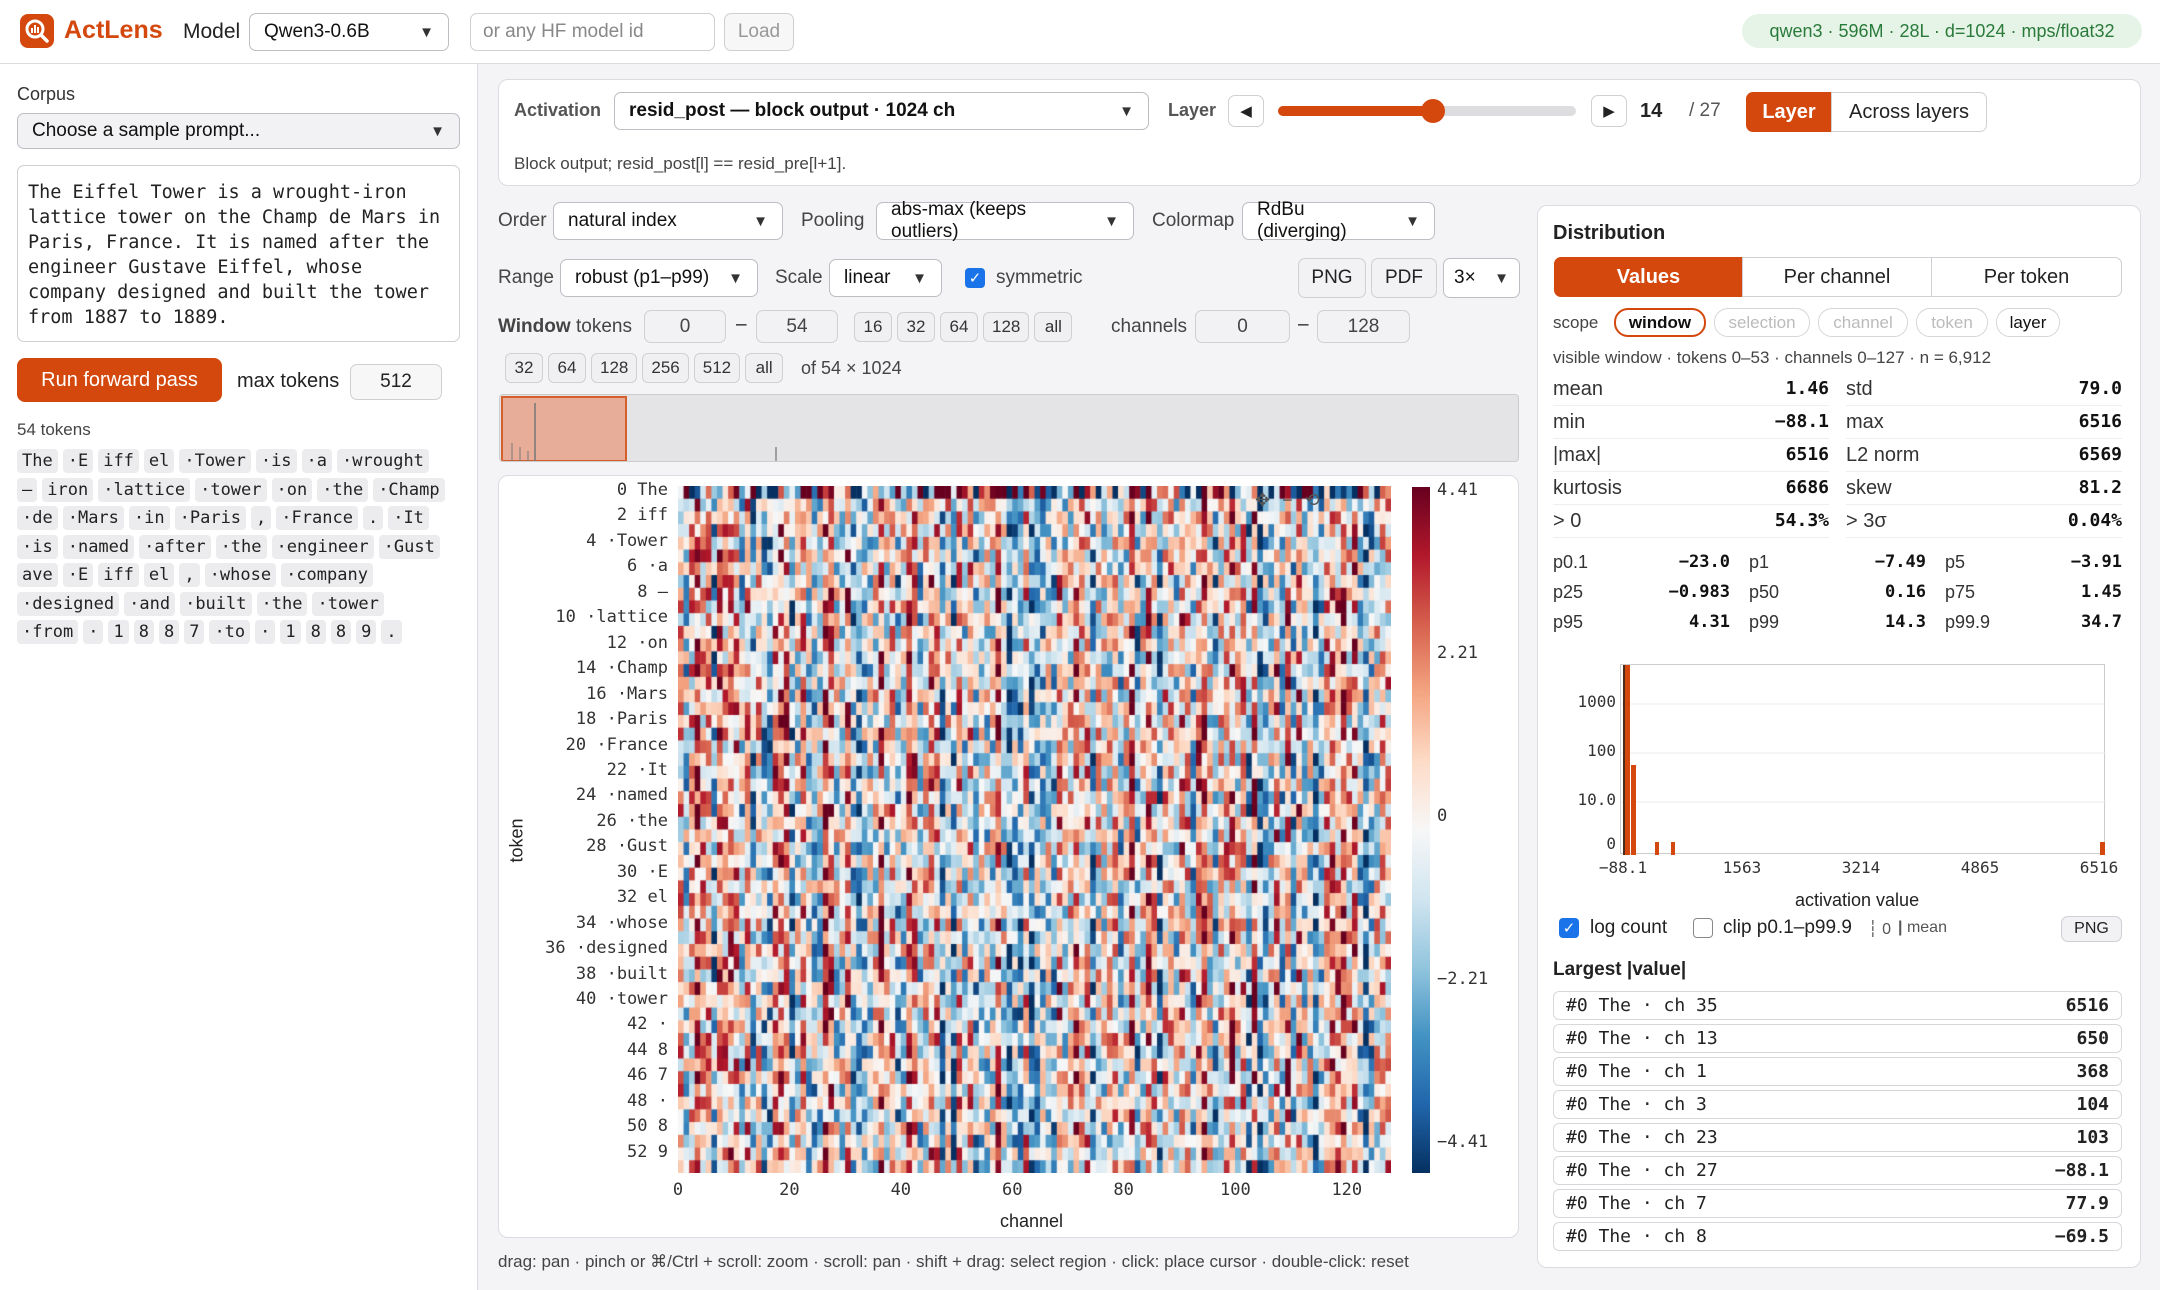 The height and width of the screenshot is (1290, 2160). Describe the element at coordinates (317, 461) in the screenshot. I see `token-chip: ·a` at that location.